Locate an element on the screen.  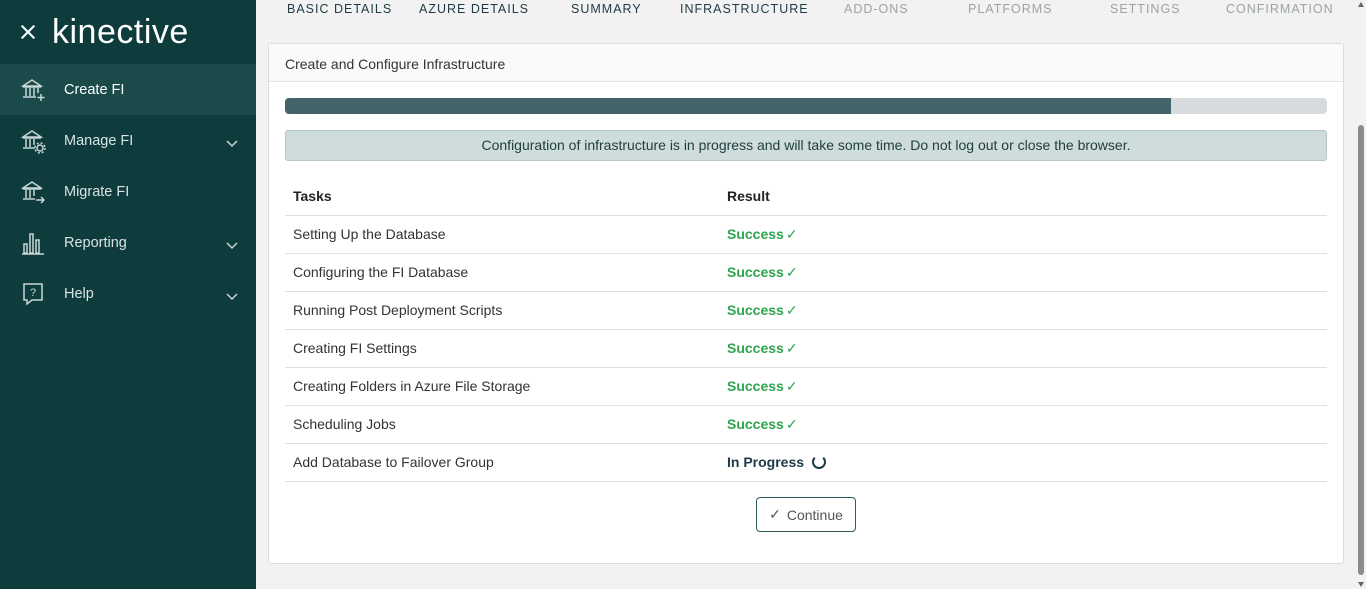
progress-bar-fill is located at coordinates (728, 106).